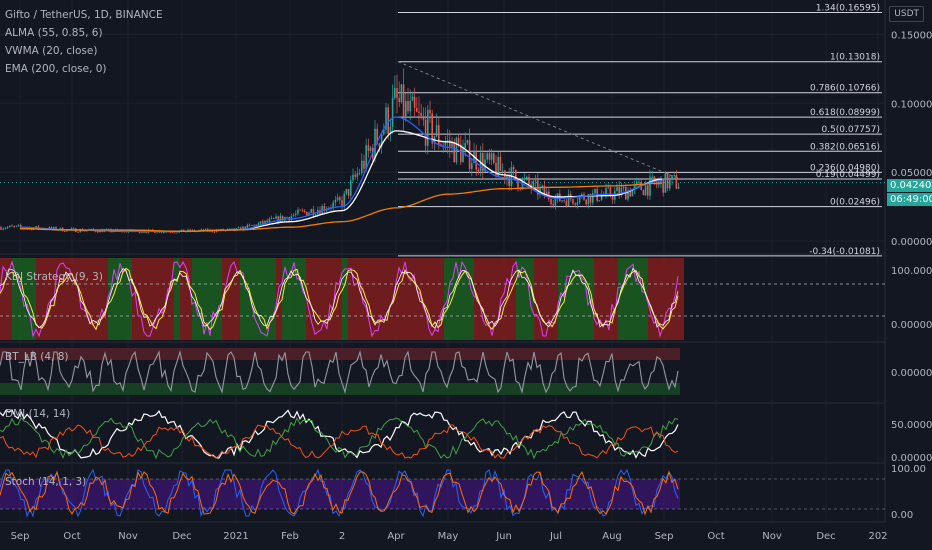 This screenshot has width=932, height=550. What do you see at coordinates (503, 536) in the screenshot?
I see `time-axis-label: Jun` at bounding box center [503, 536].